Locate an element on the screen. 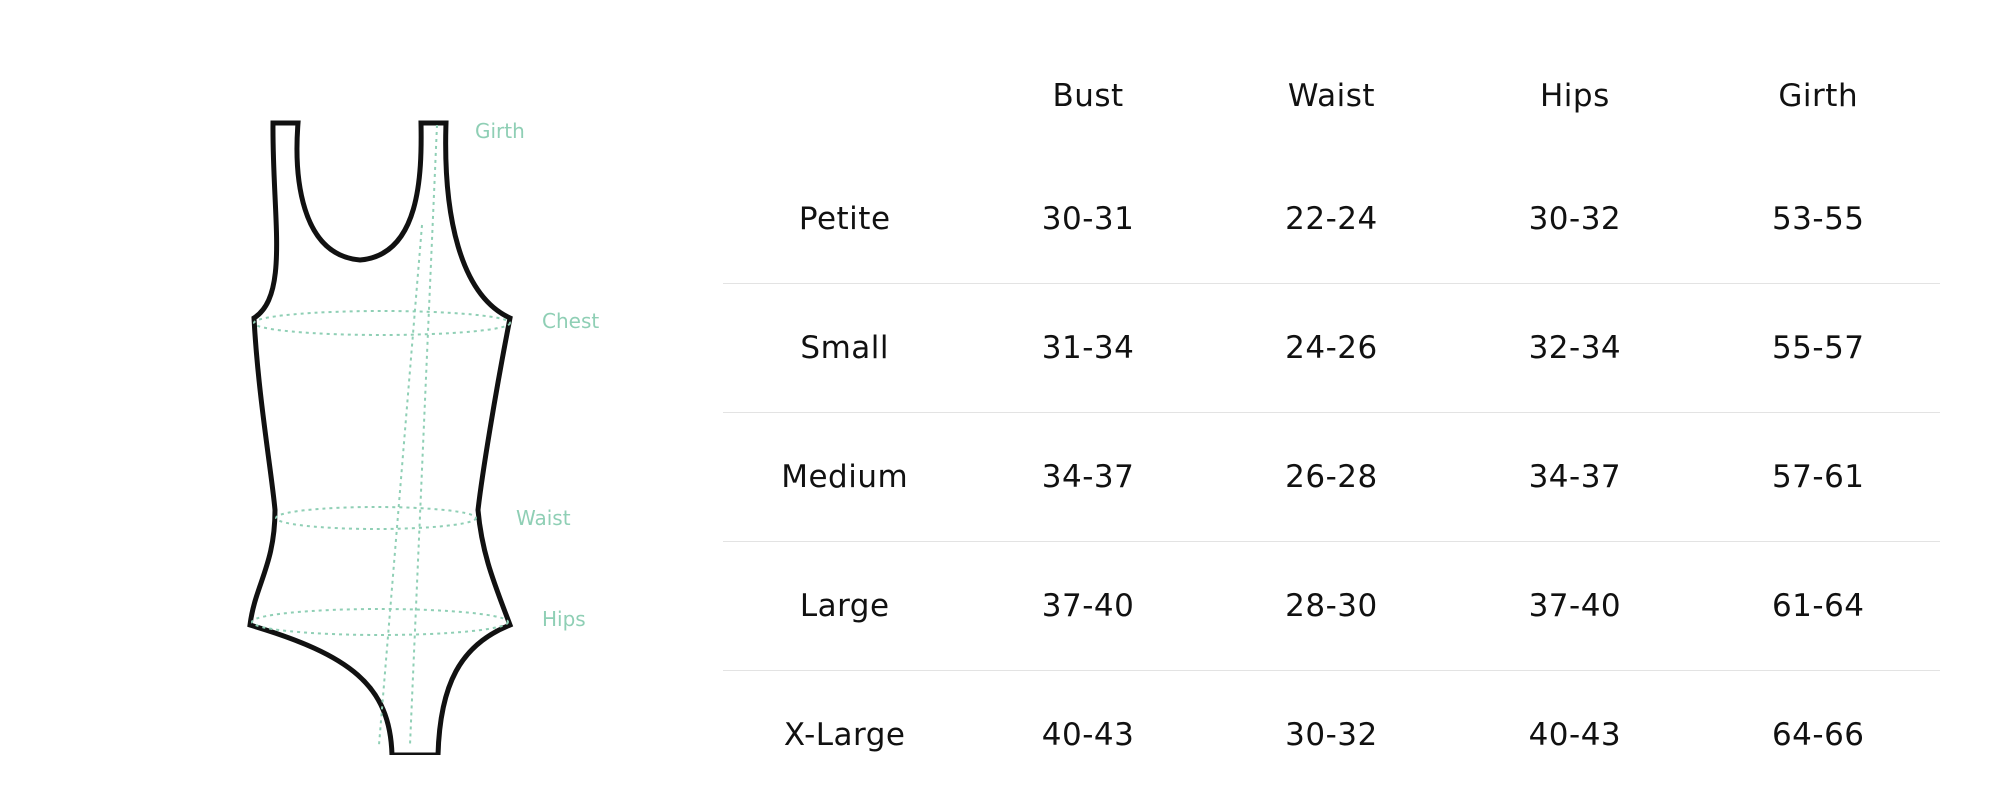 This screenshot has width=1995, height=810. table-row-x-large: X-Large 40-43 30-32 40-43 64-66 is located at coordinates (1331, 735).